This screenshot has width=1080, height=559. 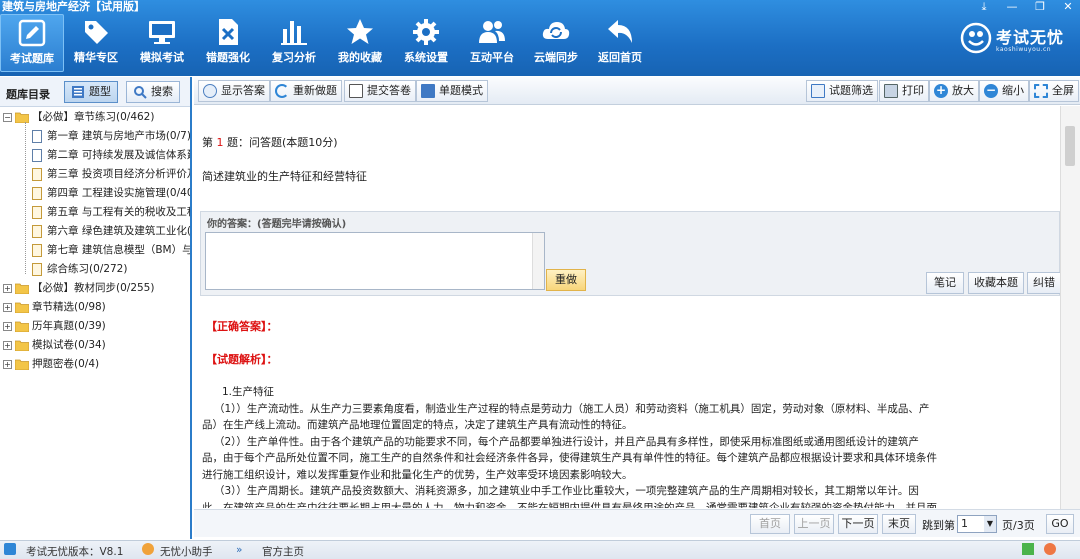 What do you see at coordinates (118, 155) in the screenshot?
I see `tree-label: 第二章 可持续发展及诚信体系建设` at bounding box center [118, 155].